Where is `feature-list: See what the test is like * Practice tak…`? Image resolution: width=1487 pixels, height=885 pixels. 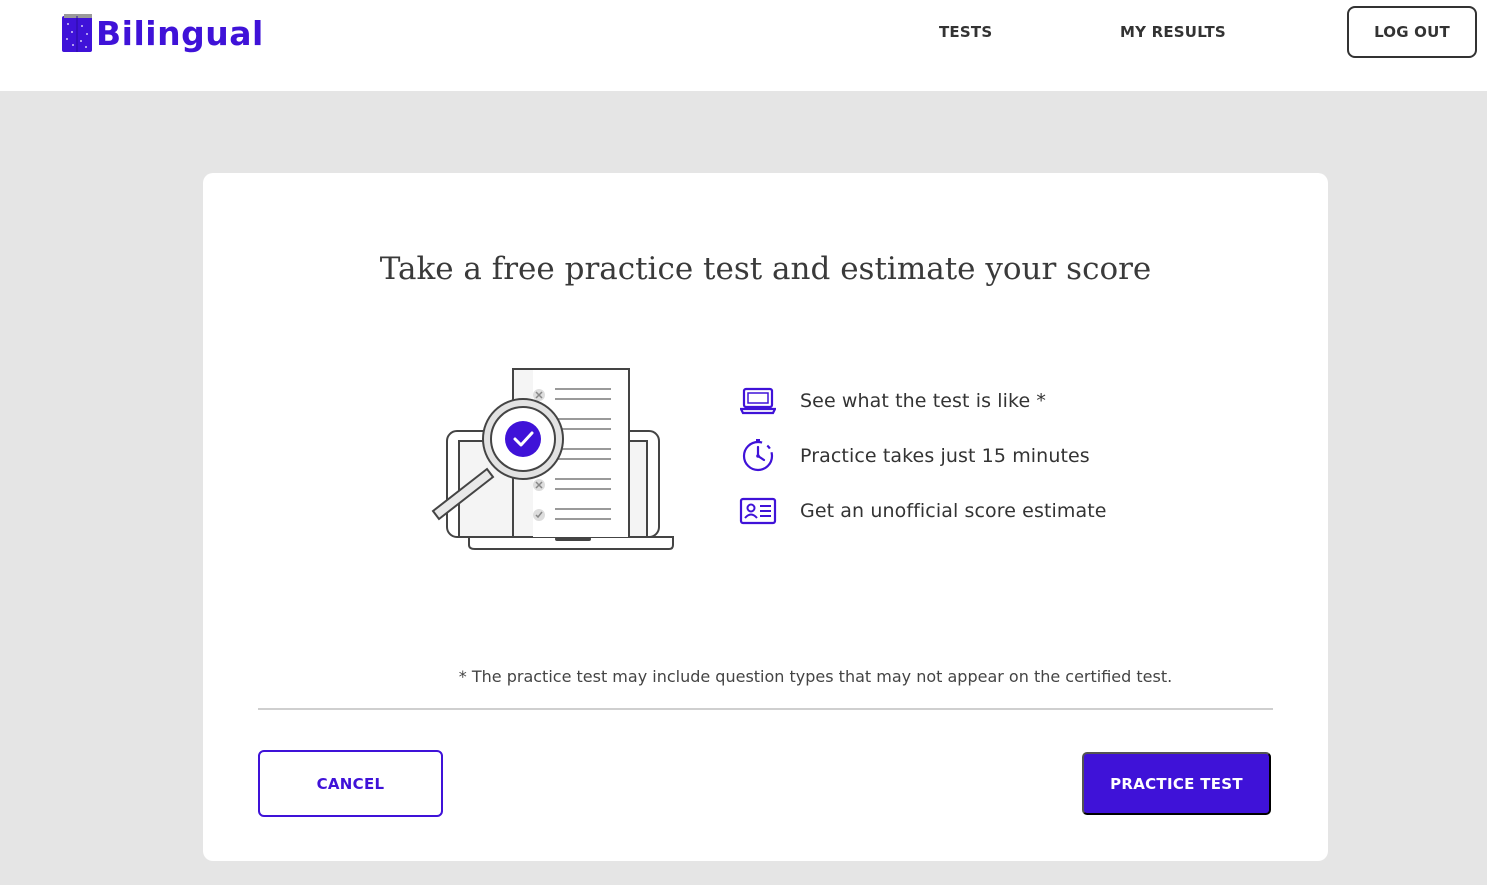 feature-list: See what the test is like * Practice tak… is located at coordinates (948, 455).